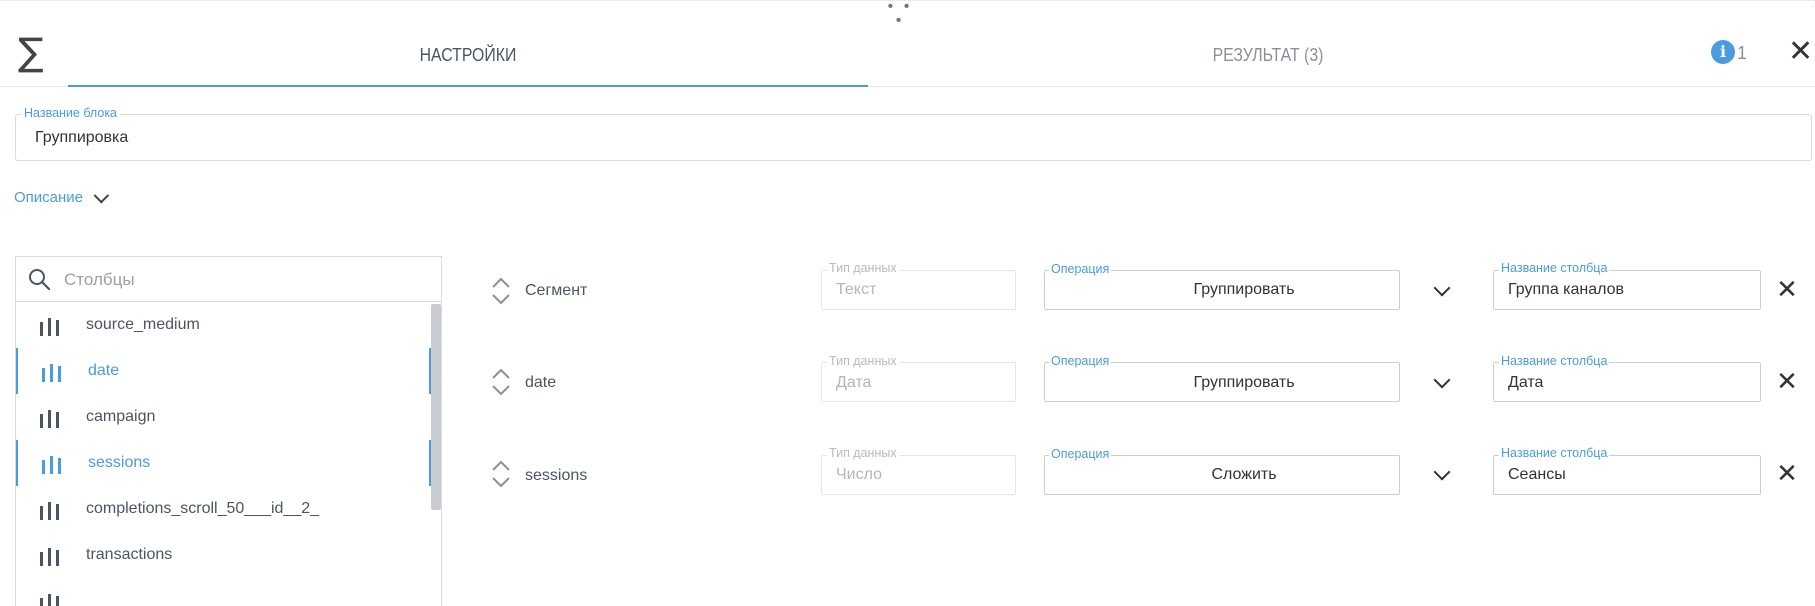 The width and height of the screenshot is (1815, 606). Describe the element at coordinates (900, 14) in the screenshot. I see `drag-handle: • • •` at that location.